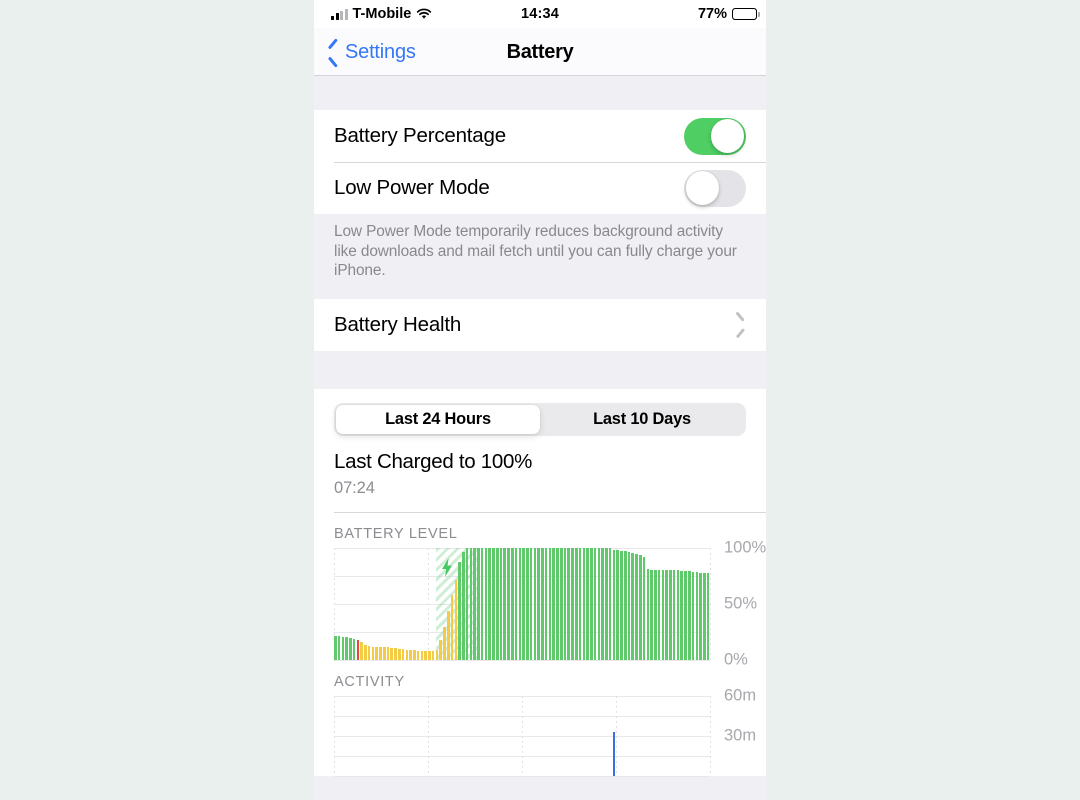 The width and height of the screenshot is (1080, 800). Describe the element at coordinates (540, 369) in the screenshot. I see `section-gap-middle` at that location.